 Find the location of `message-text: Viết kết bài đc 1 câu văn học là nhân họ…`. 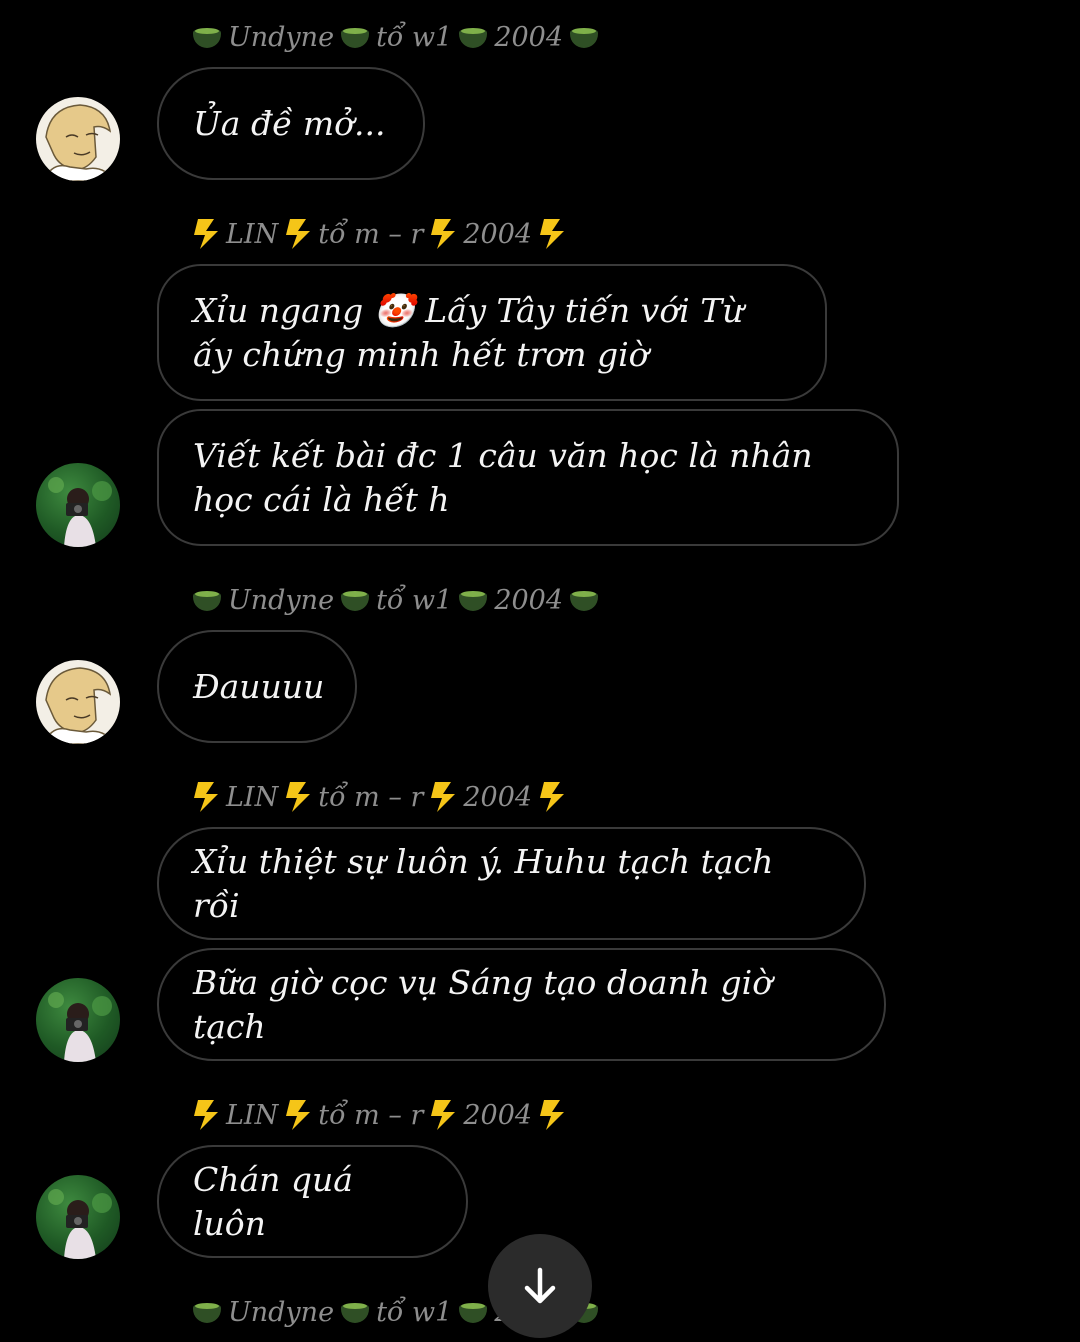

message-text: Viết kết bài đc 1 câu văn học là nhân họ… is located at coordinates (503, 477).